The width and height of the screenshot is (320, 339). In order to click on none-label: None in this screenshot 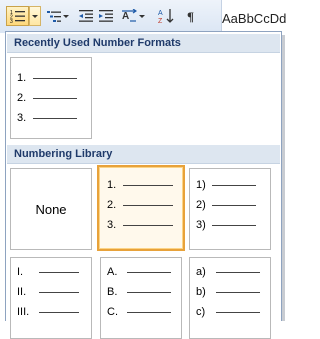, I will do `click(51, 209)`.